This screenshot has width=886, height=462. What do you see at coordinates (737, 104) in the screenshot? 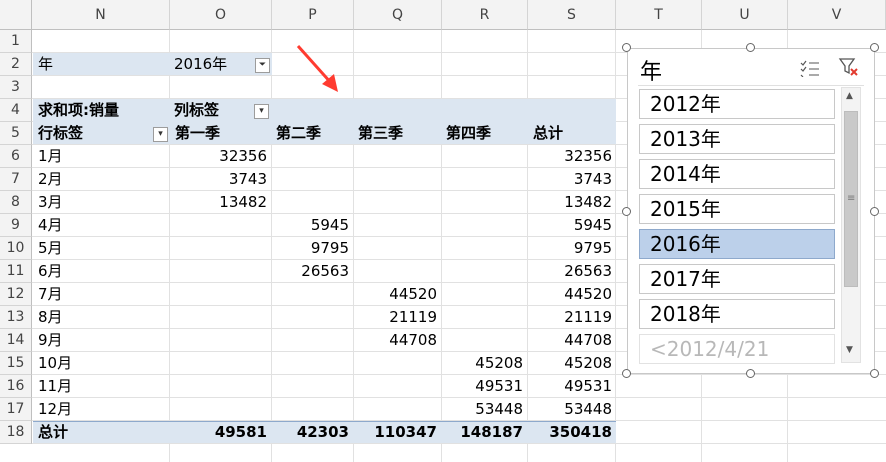
I see `slicer-item: 2012年` at bounding box center [737, 104].